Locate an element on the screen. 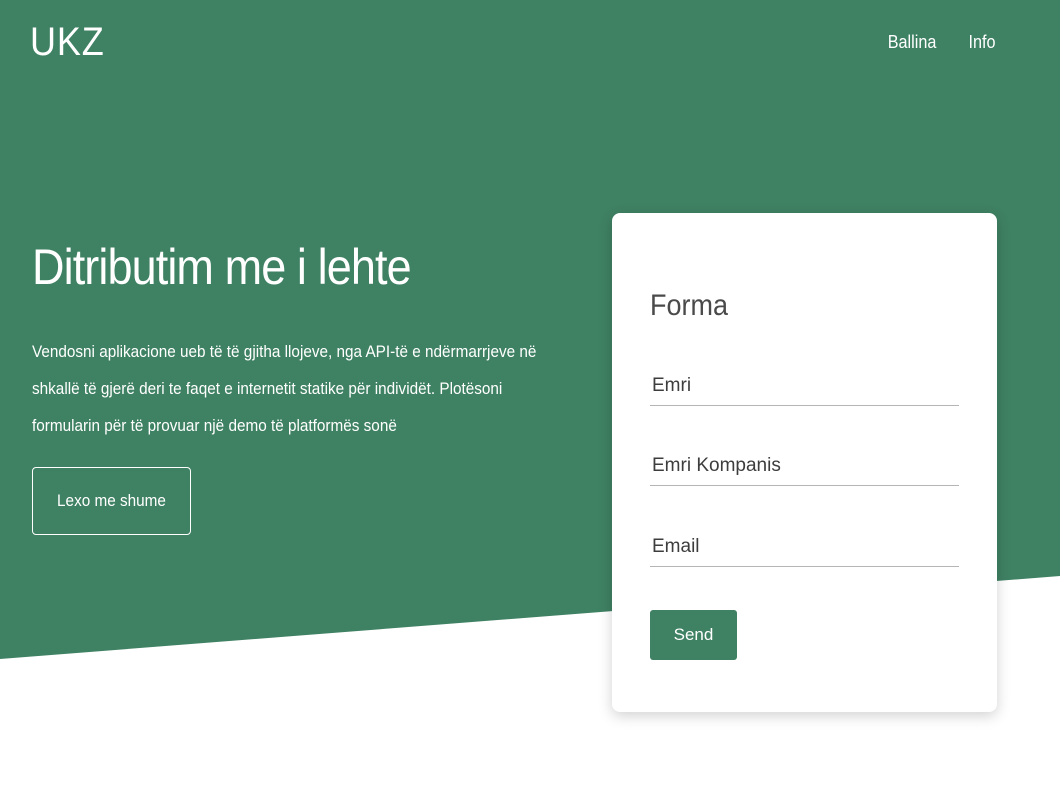 This screenshot has width=1060, height=800. form-title: Forma is located at coordinates (689, 305).